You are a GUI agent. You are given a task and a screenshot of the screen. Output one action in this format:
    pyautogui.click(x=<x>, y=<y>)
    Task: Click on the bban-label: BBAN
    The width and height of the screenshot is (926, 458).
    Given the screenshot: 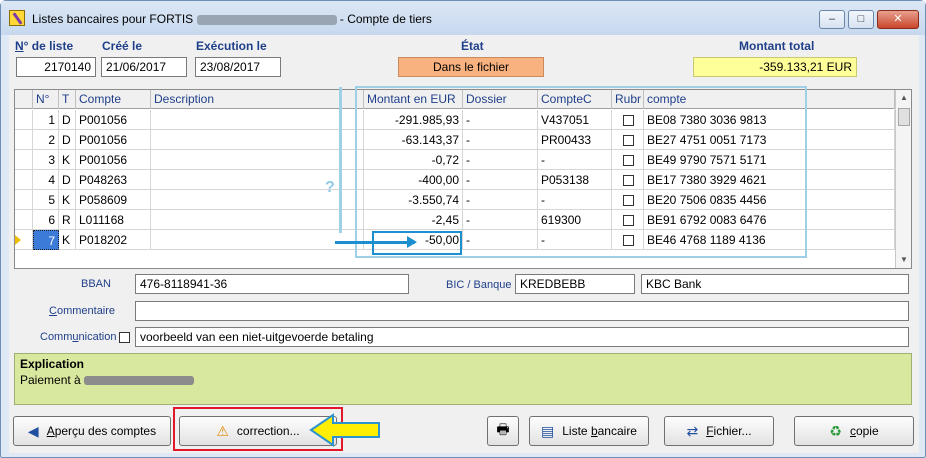 What is the action you would take?
    pyautogui.click(x=96, y=284)
    